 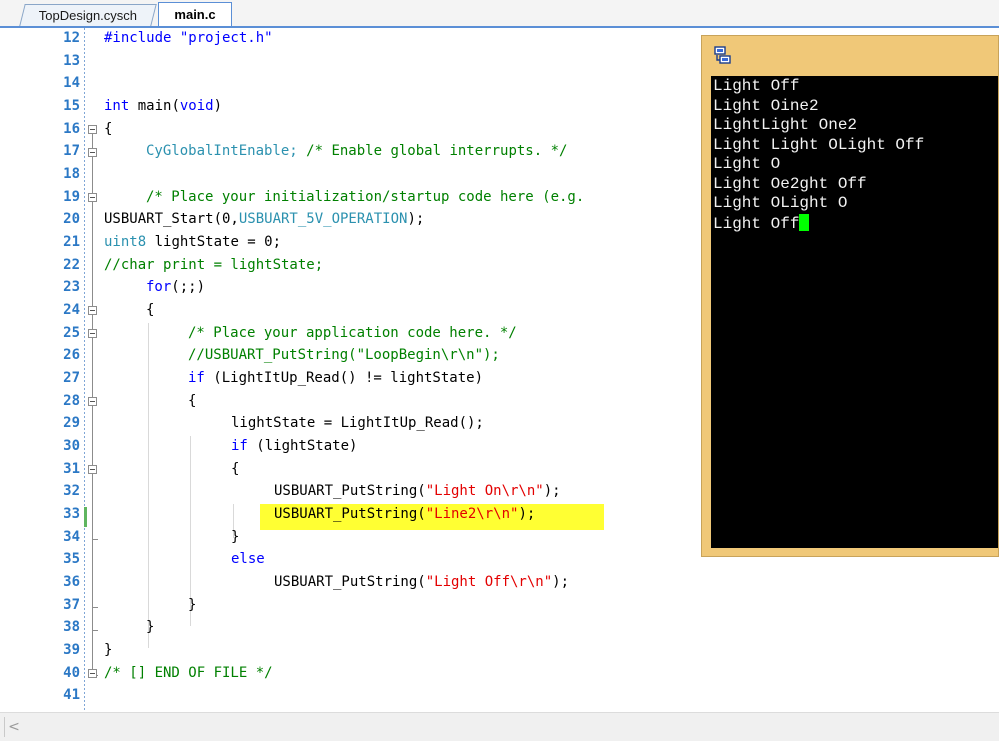 I want to click on code-token: int, so click(x=117, y=106).